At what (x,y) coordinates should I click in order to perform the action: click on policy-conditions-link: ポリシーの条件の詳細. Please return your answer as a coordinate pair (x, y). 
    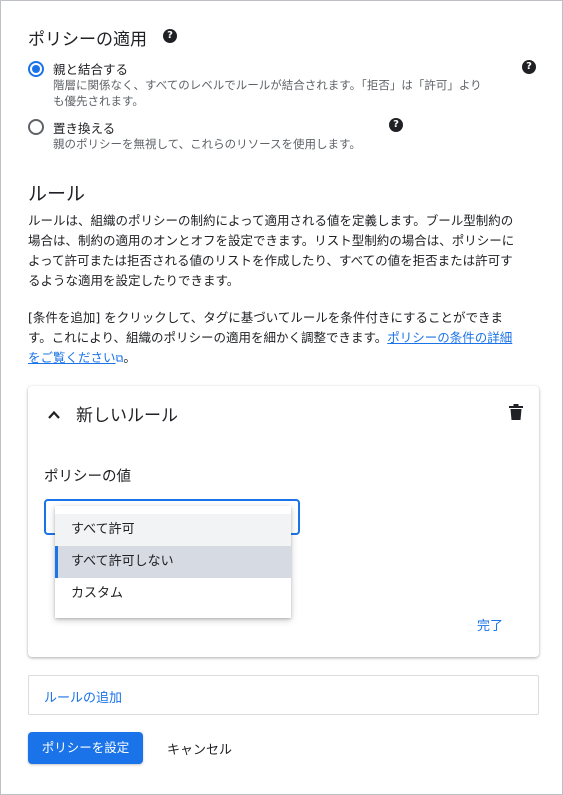
    Looking at the image, I should click on (449, 337).